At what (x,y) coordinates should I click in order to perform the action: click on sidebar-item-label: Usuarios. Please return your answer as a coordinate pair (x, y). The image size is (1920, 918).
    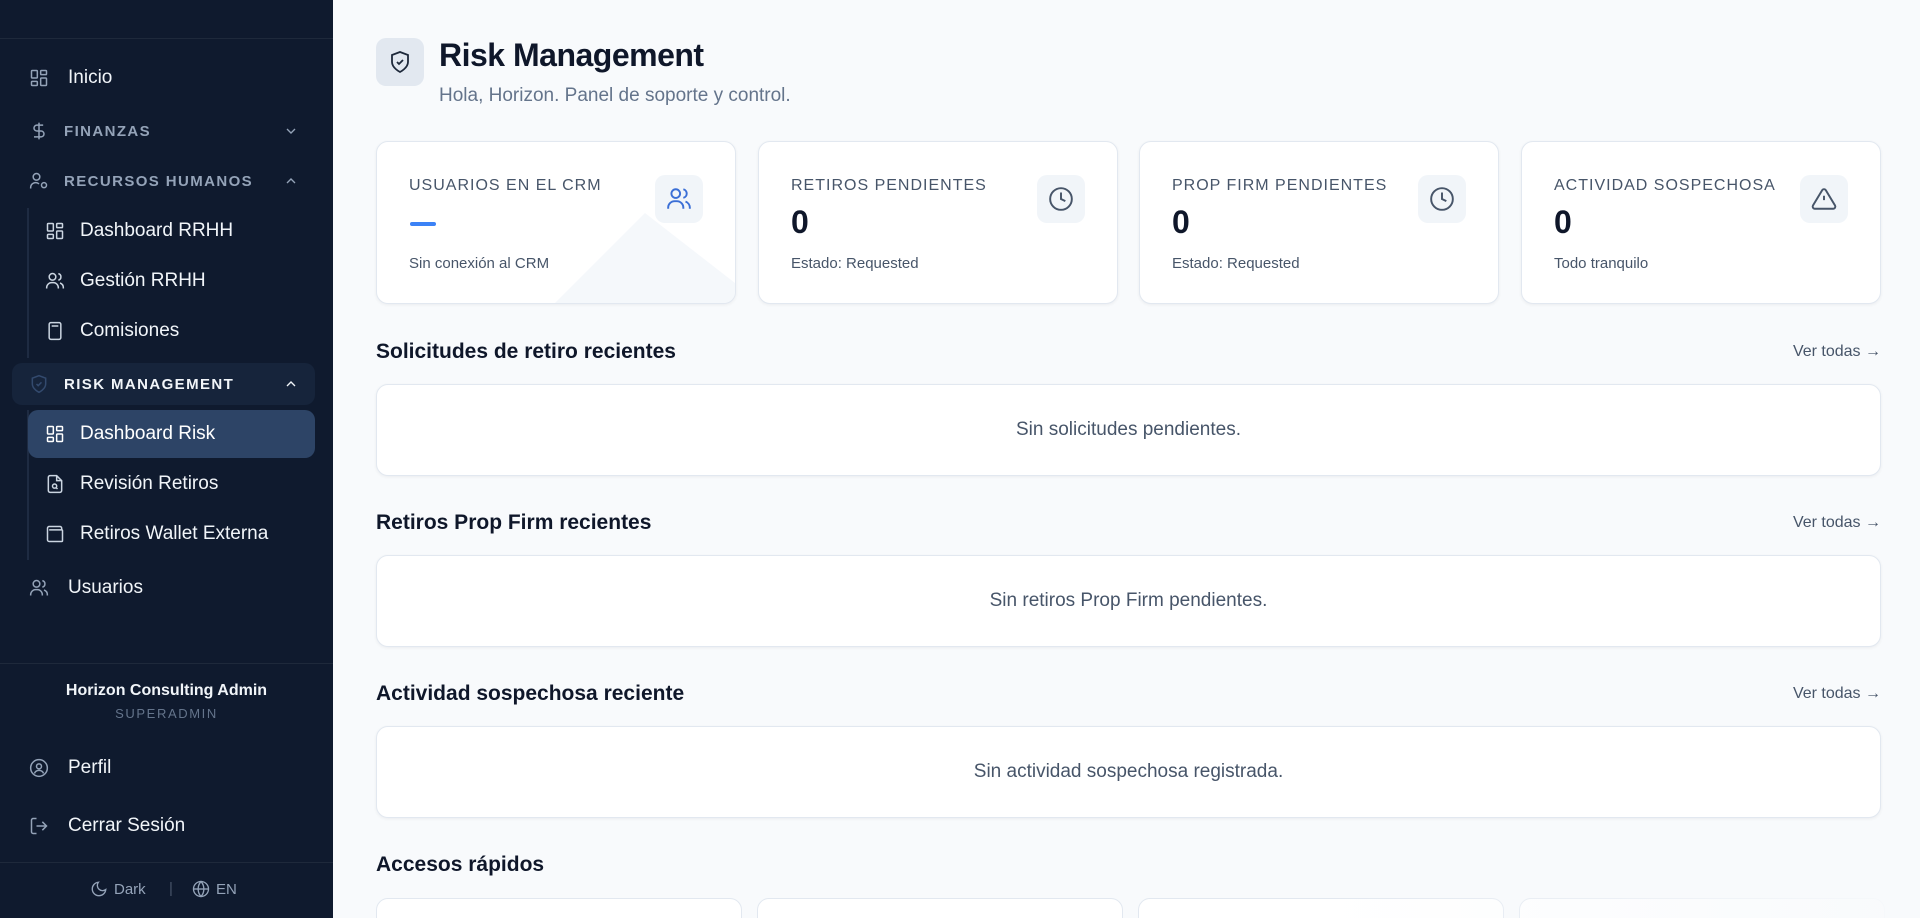
    Looking at the image, I should click on (105, 587).